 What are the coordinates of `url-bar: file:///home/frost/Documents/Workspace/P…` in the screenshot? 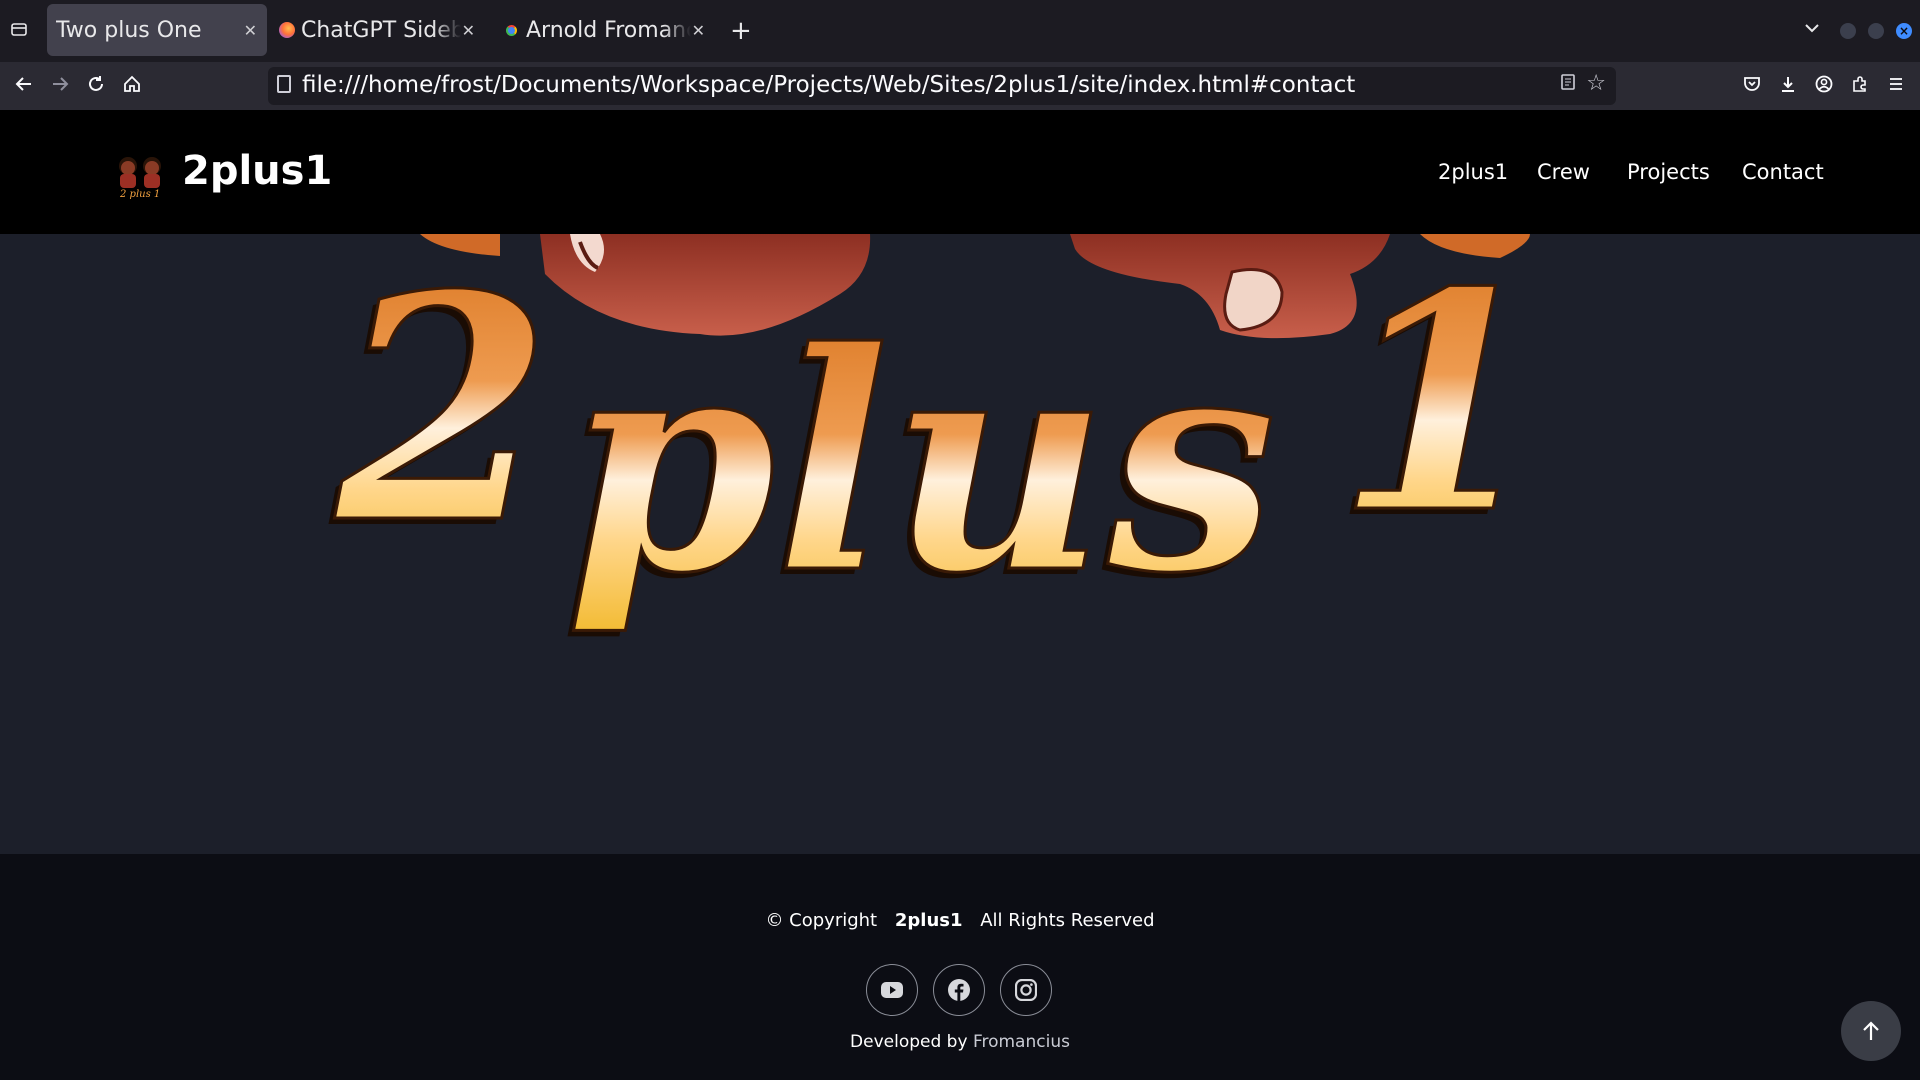 It's located at (942, 86).